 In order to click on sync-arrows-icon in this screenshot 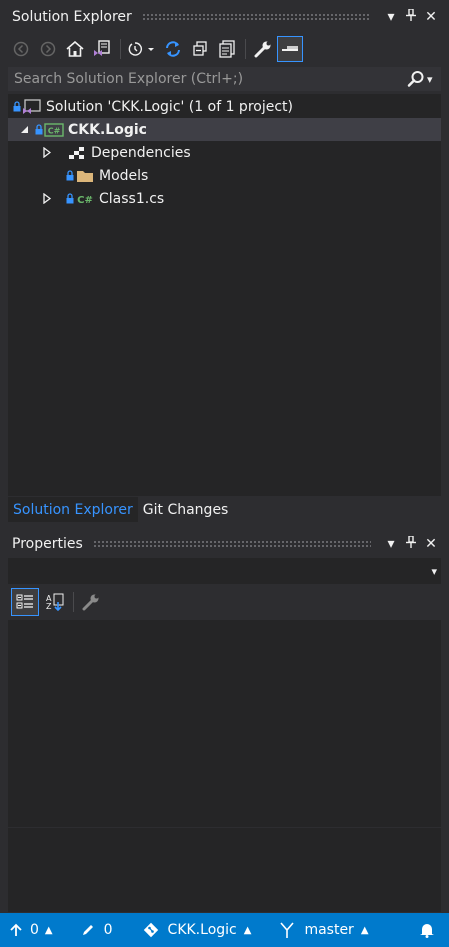, I will do `click(173, 49)`.